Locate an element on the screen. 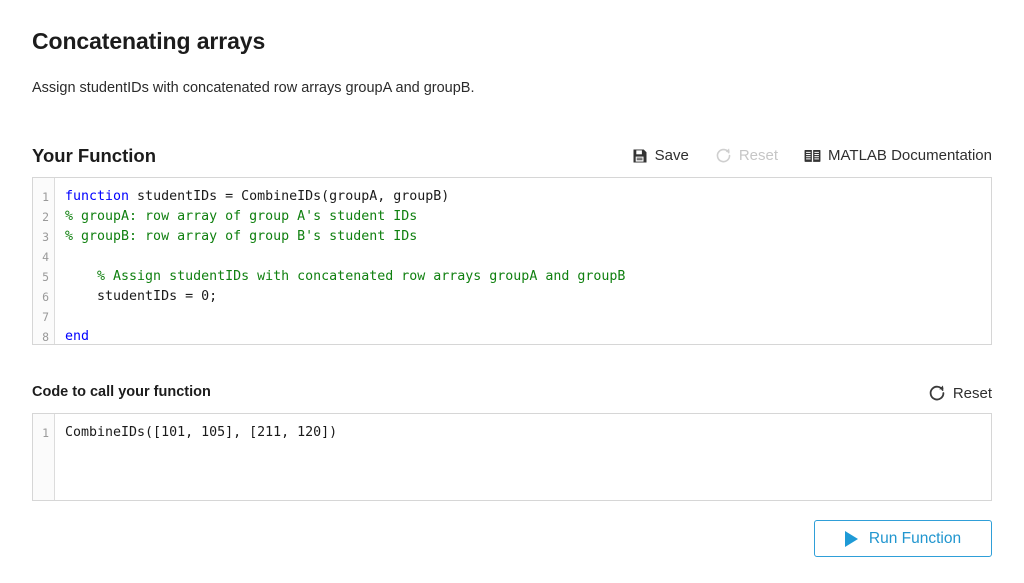 This screenshot has height=583, width=1024. page-title: Concatenating arrays is located at coordinates (149, 41).